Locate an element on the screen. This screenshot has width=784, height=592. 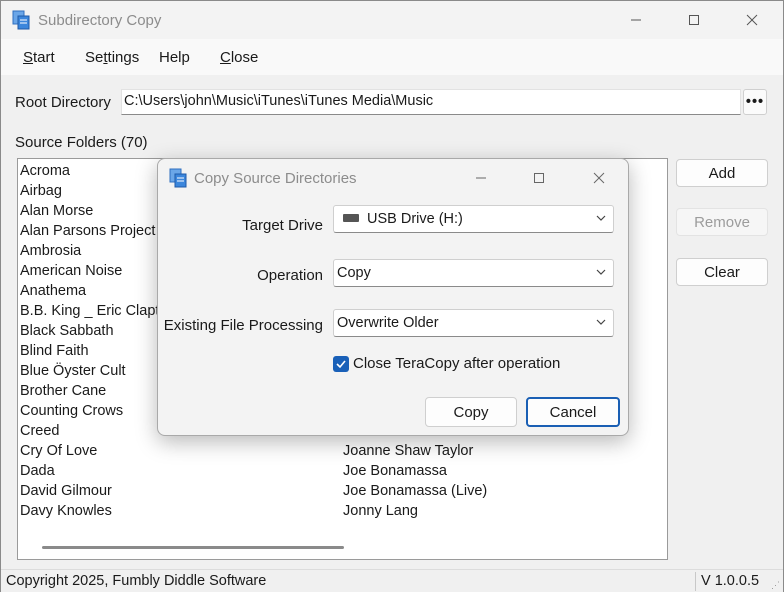
close-teracopy-checkbox is located at coordinates (341, 364).